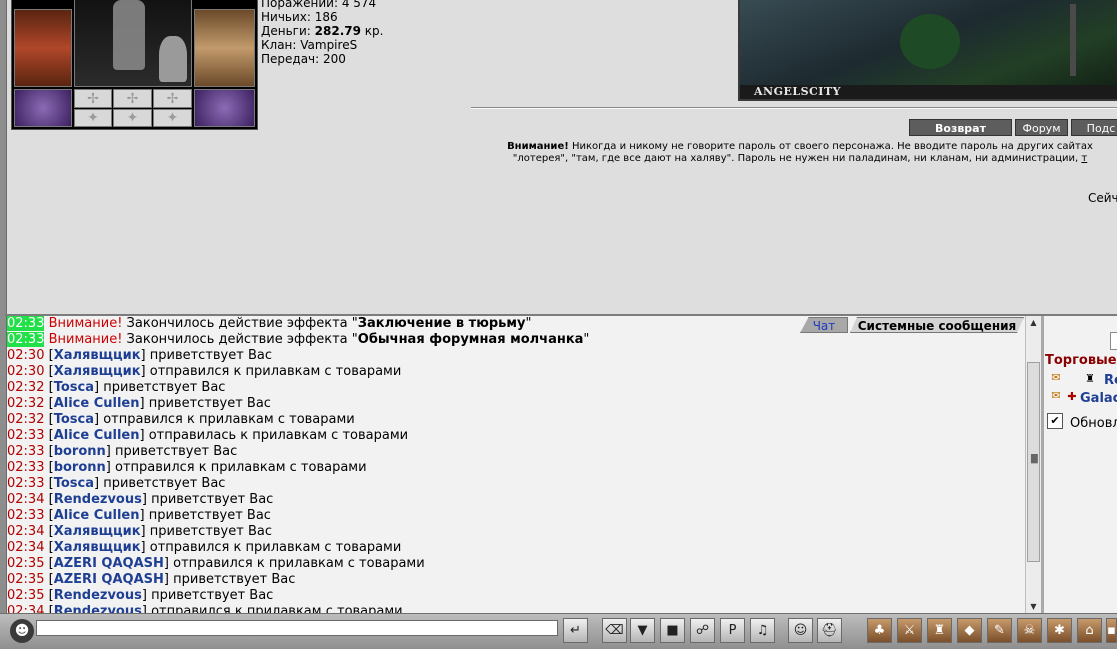  I want to click on equip-slot-boots, so click(224, 108).